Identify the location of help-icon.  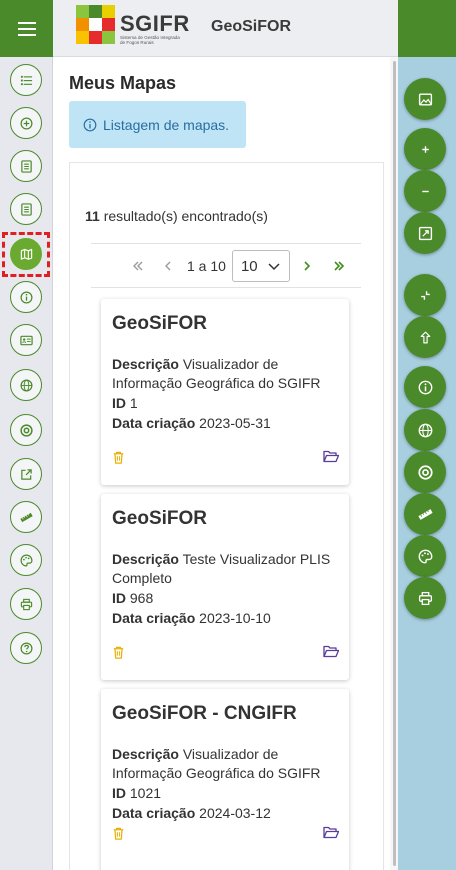
(26, 648).